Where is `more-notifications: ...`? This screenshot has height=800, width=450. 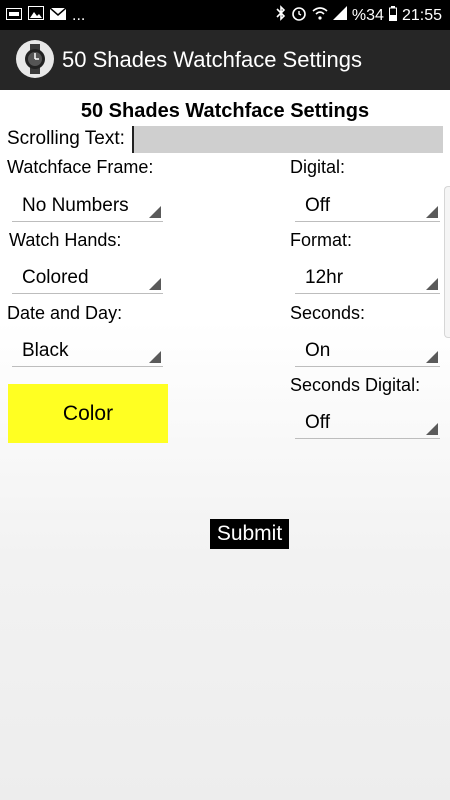 more-notifications: ... is located at coordinates (79, 15).